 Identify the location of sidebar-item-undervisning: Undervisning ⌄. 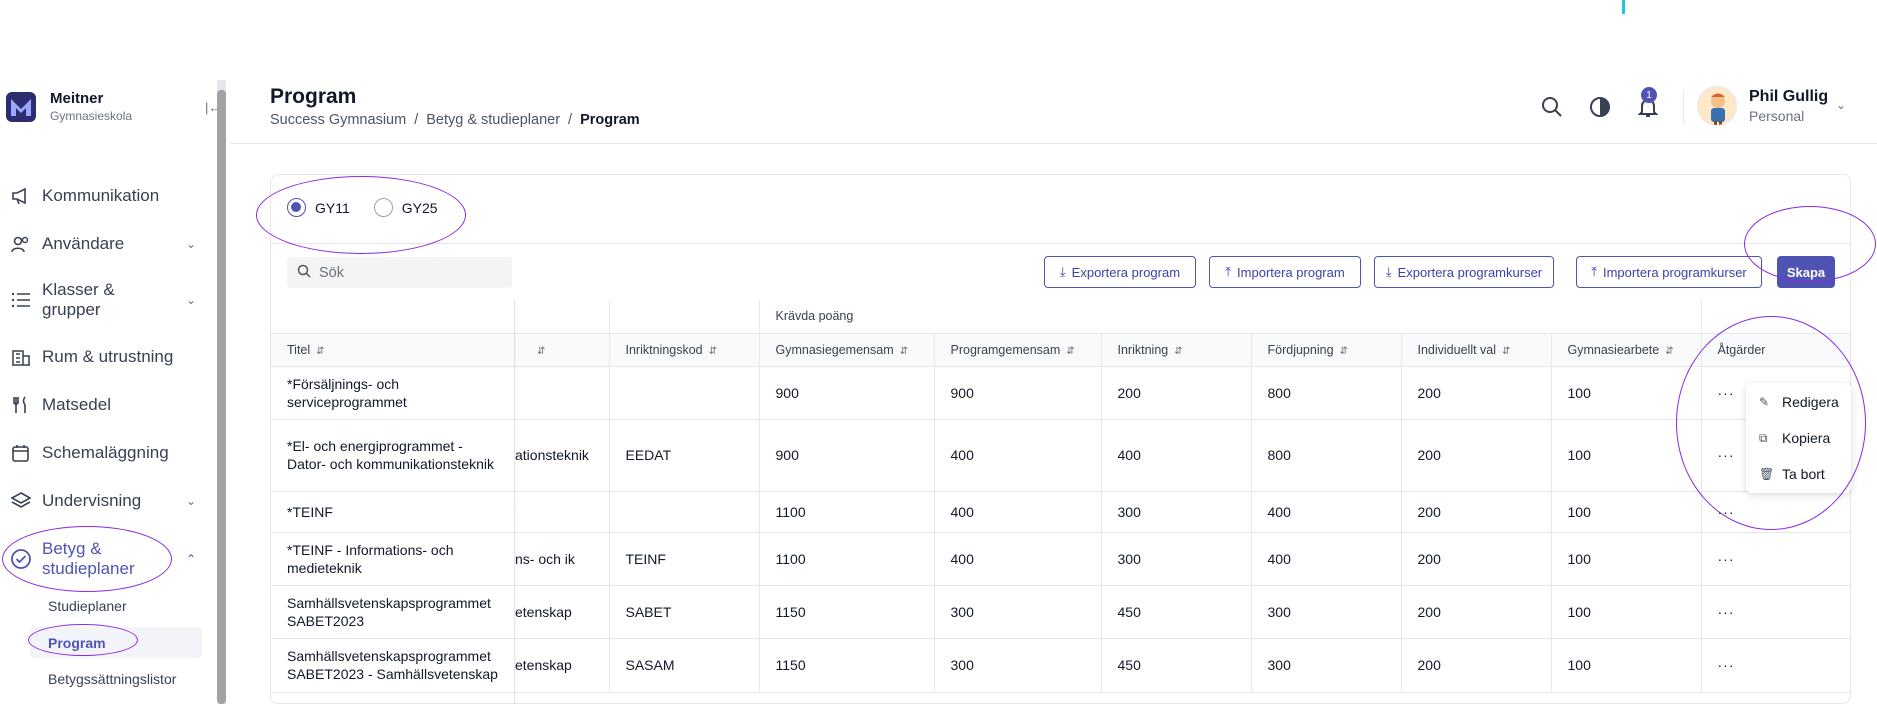
(105, 501).